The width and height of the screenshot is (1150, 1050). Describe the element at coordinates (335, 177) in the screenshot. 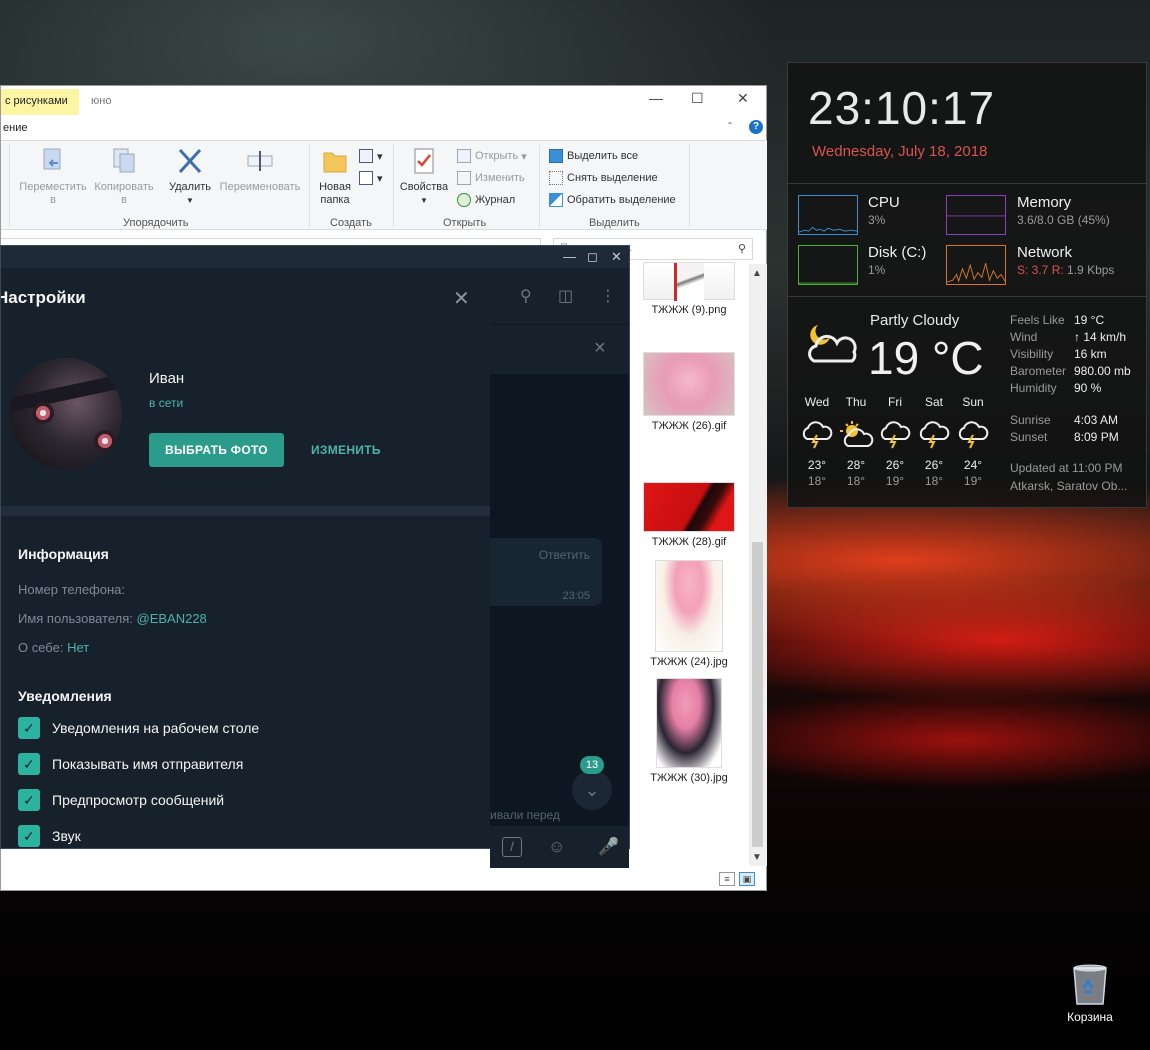

I see `new-folder-button: Новая папка` at that location.